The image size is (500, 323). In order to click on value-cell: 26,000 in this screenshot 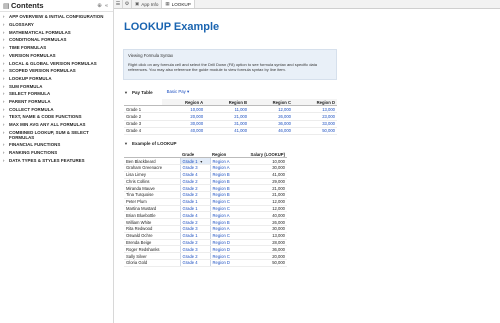, I will do `click(271, 116)`.